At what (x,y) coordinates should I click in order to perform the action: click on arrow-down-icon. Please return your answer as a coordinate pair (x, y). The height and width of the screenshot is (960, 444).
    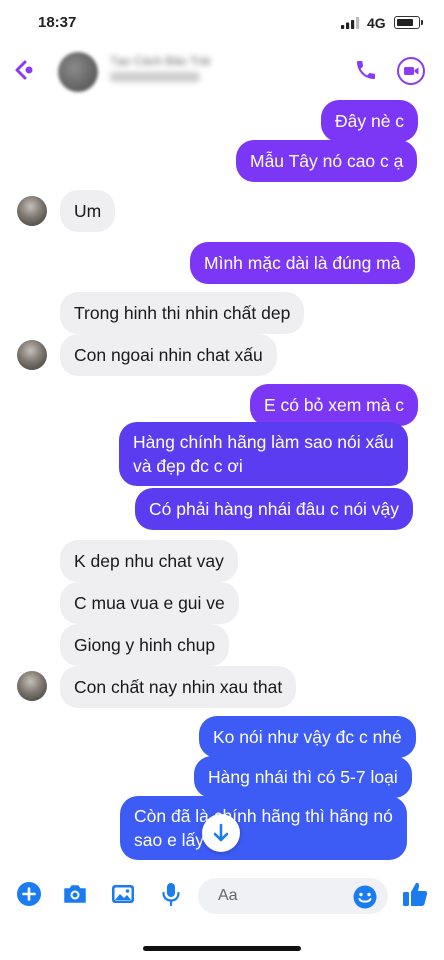
    Looking at the image, I should click on (221, 832).